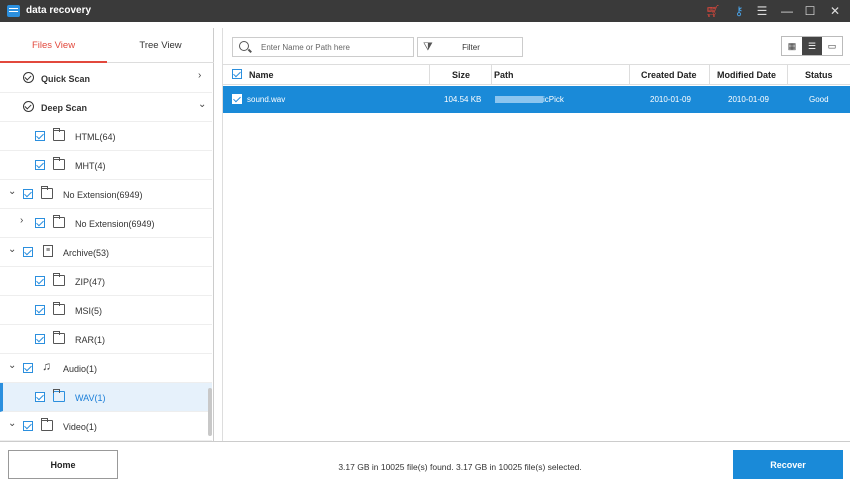 The width and height of the screenshot is (850, 487). What do you see at coordinates (787, 11) in the screenshot?
I see `minimize-icon: —` at bounding box center [787, 11].